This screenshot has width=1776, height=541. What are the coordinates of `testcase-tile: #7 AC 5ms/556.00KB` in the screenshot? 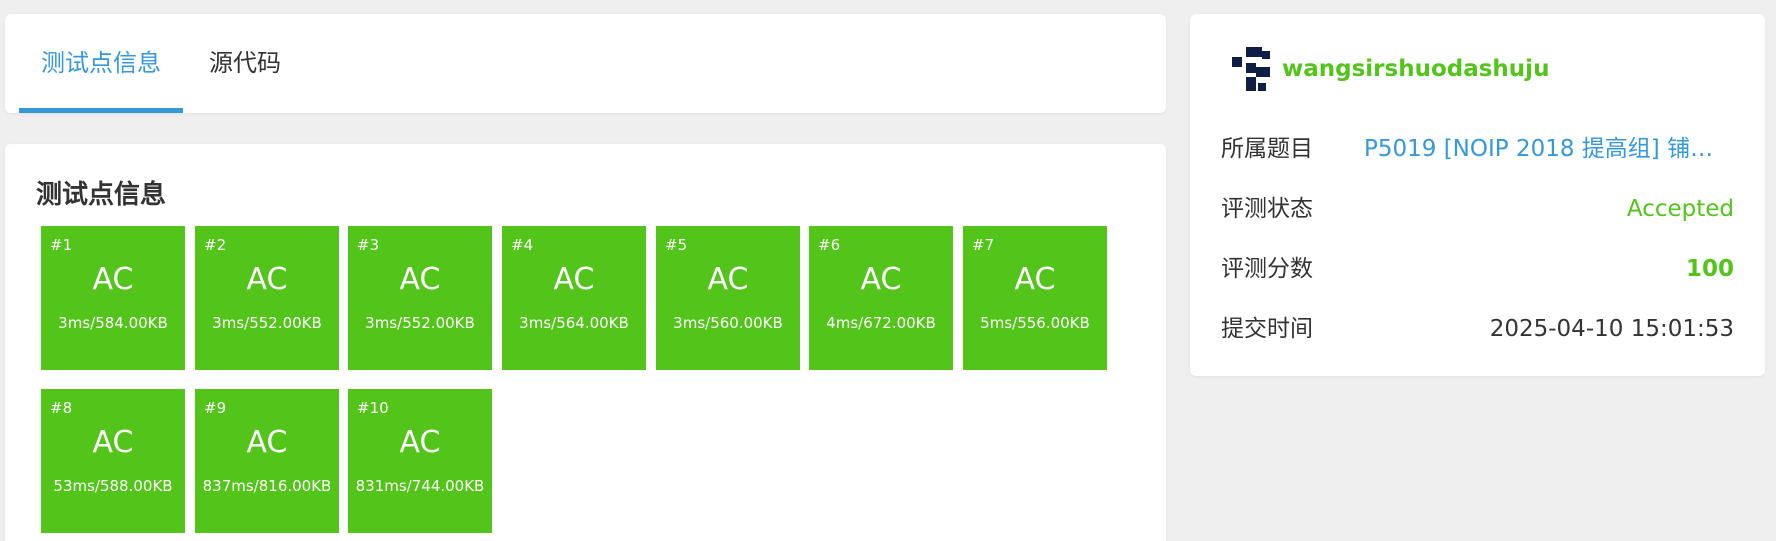 It's located at (1035, 298).